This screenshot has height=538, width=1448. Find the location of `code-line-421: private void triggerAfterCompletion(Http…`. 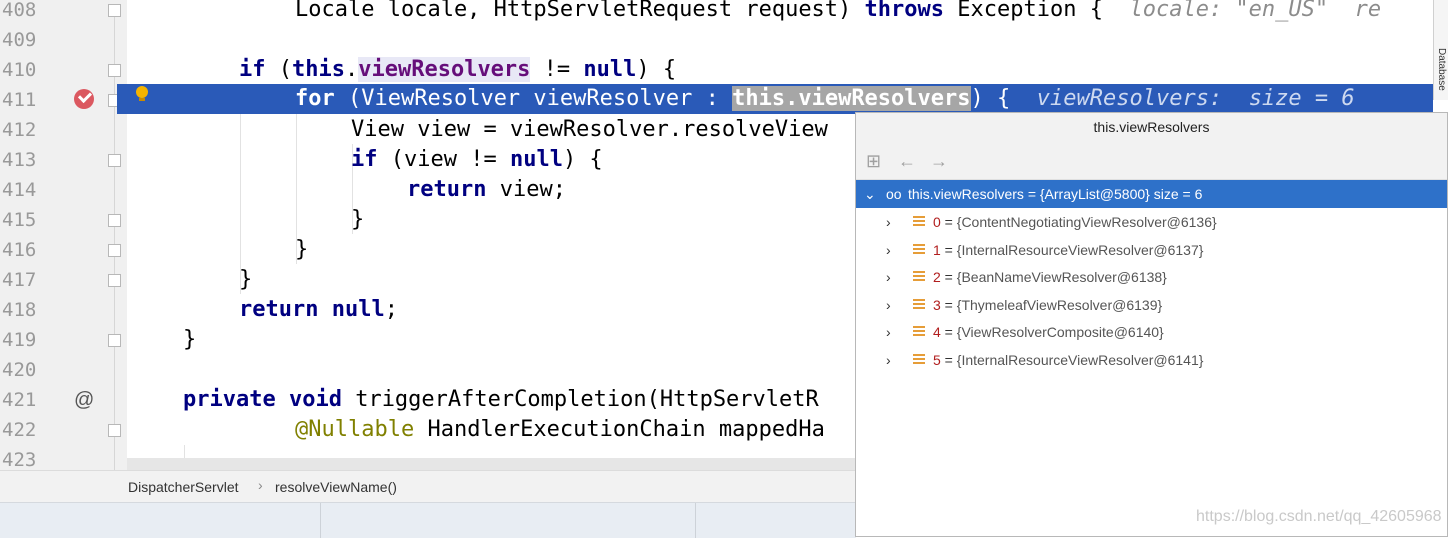

code-line-421: private void triggerAfterCompletion(Http… is located at coordinates (501, 399).